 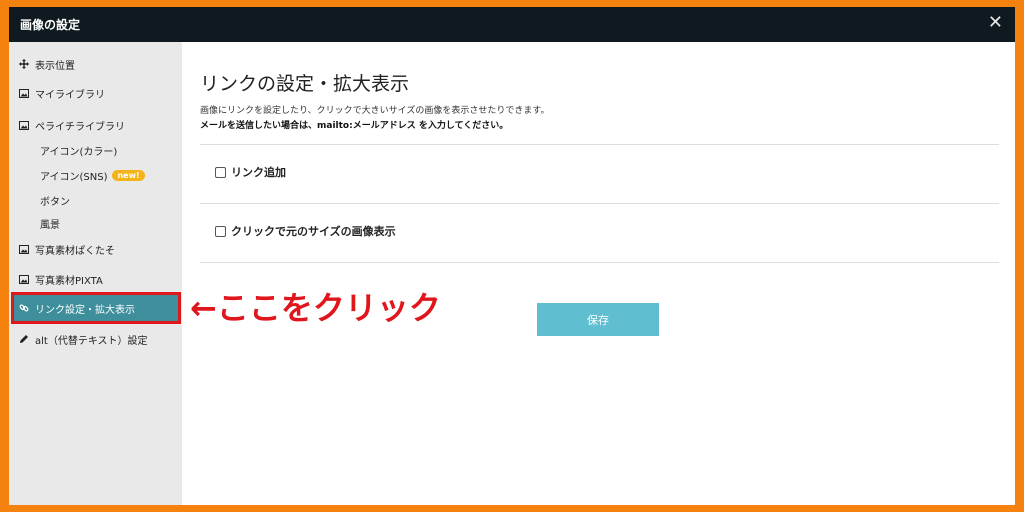 What do you see at coordinates (375, 111) in the screenshot?
I see `description: 画像にリンクを設定したり、クリックで大きいサイズの画像を表示させたりできます。` at bounding box center [375, 111].